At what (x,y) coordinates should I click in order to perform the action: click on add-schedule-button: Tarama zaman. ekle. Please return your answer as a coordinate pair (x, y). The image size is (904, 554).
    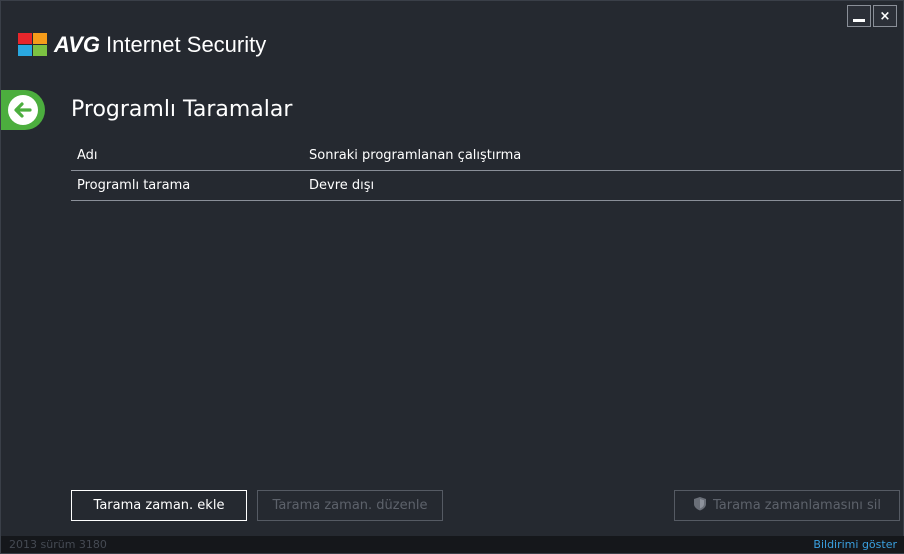
    Looking at the image, I should click on (159, 505).